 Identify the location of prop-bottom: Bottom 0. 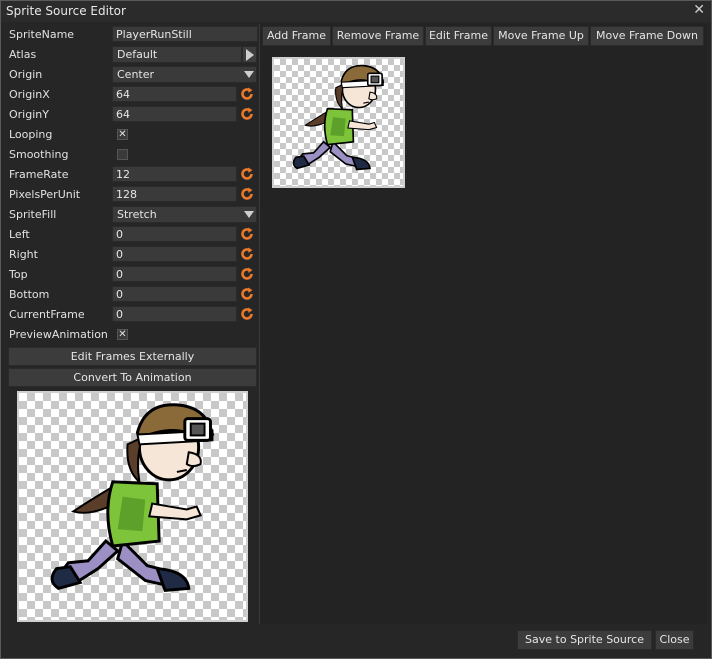
(131, 295).